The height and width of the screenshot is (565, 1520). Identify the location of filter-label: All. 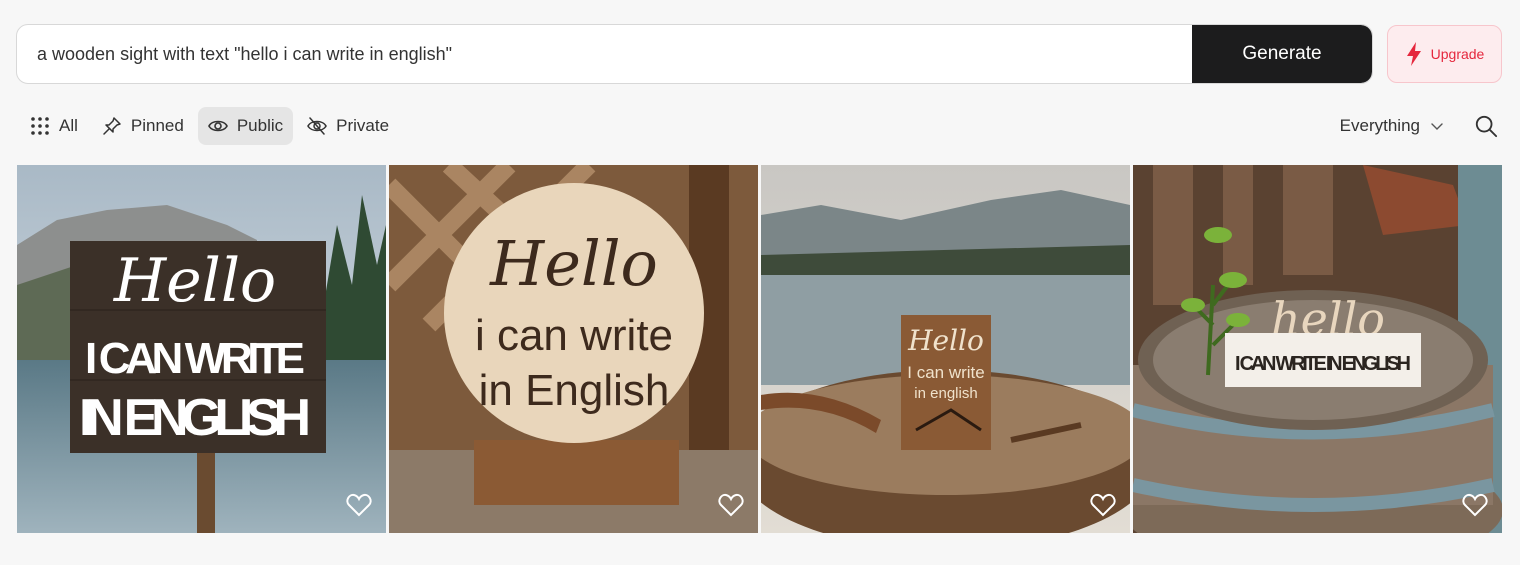
(68, 125).